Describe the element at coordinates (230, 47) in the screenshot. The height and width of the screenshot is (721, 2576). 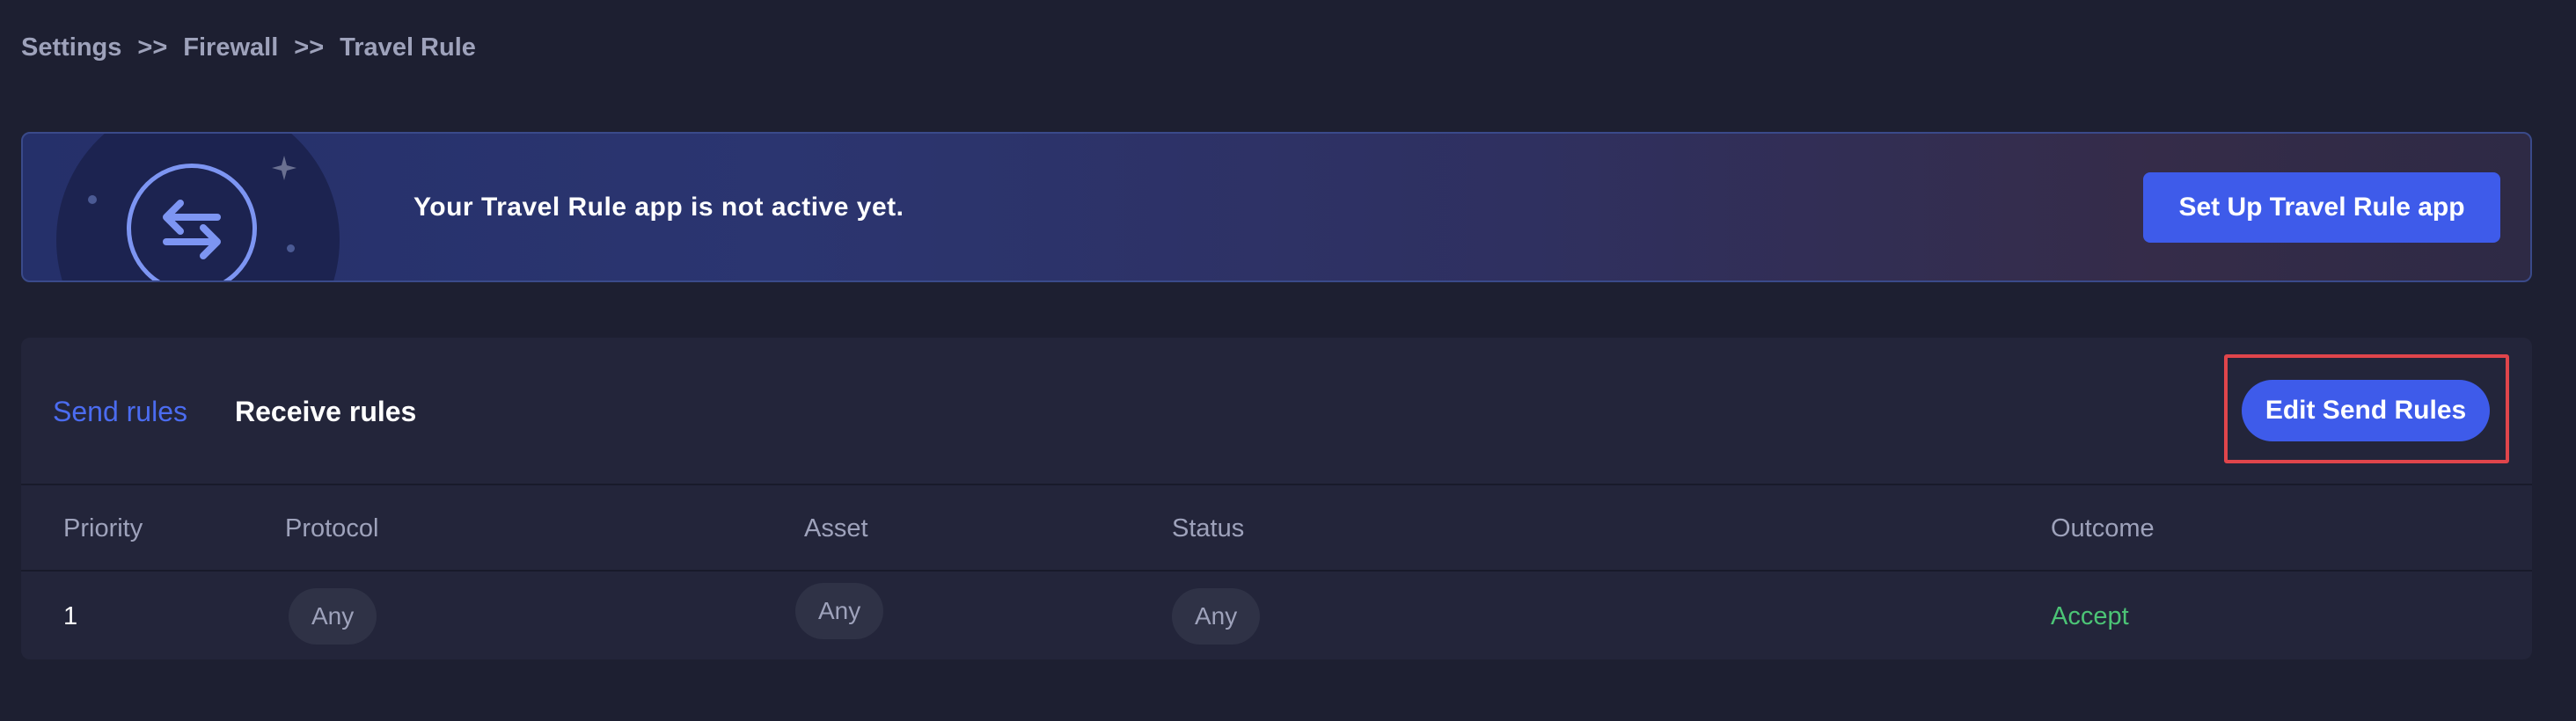
I see `breadcrumb-firewall: Firewall` at that location.